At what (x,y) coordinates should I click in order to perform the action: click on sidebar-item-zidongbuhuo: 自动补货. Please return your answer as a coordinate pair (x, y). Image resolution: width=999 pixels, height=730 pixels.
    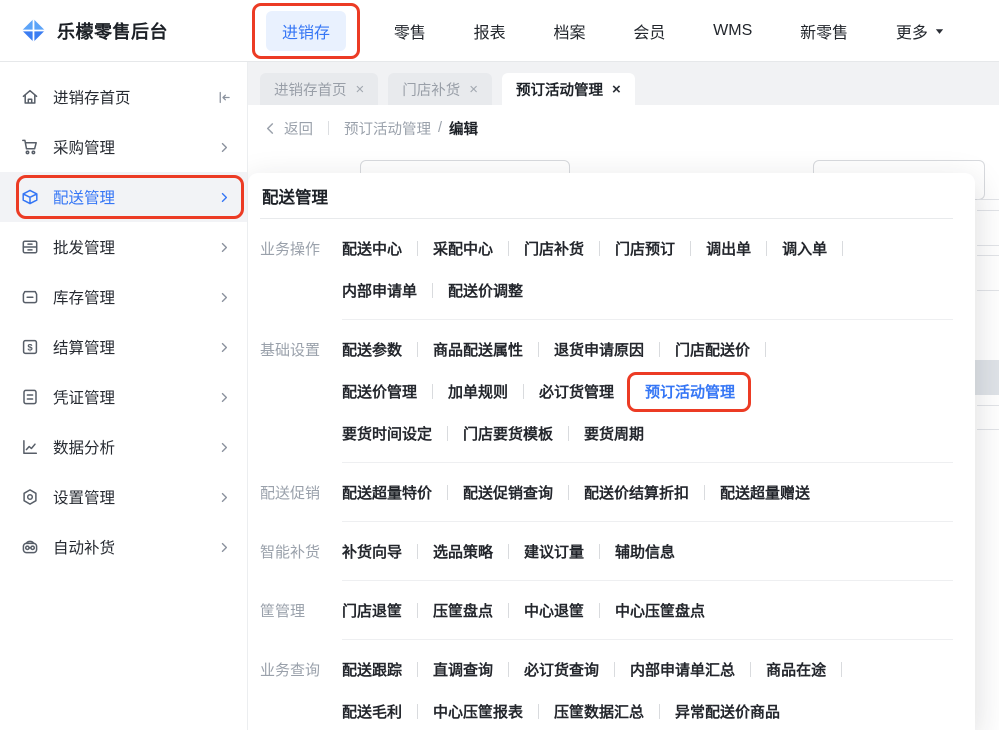
    Looking at the image, I should click on (123, 547).